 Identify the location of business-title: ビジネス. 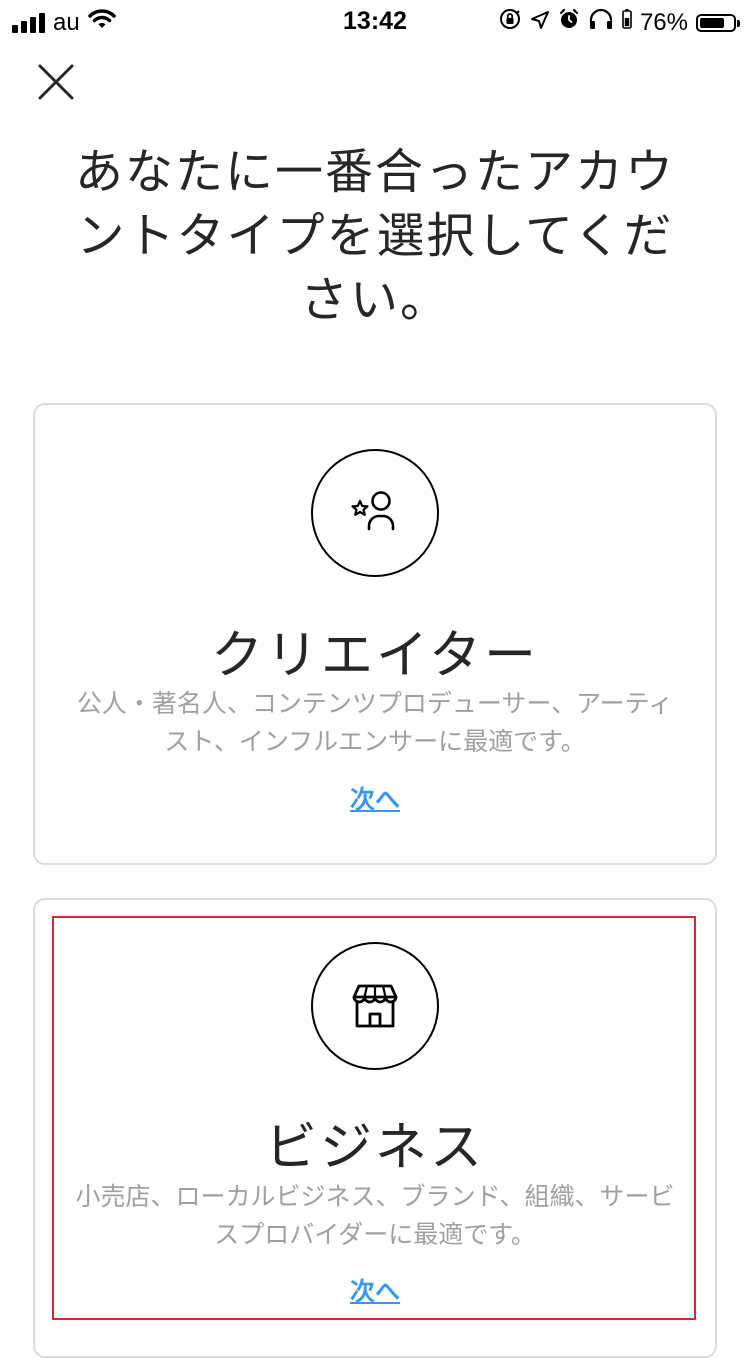
(374, 1148).